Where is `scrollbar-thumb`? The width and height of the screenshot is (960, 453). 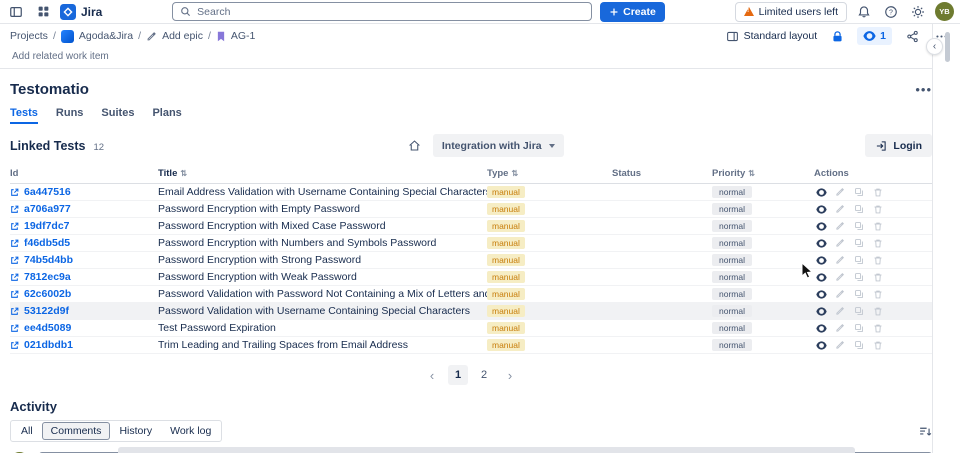
scrollbar-thumb is located at coordinates (947, 47).